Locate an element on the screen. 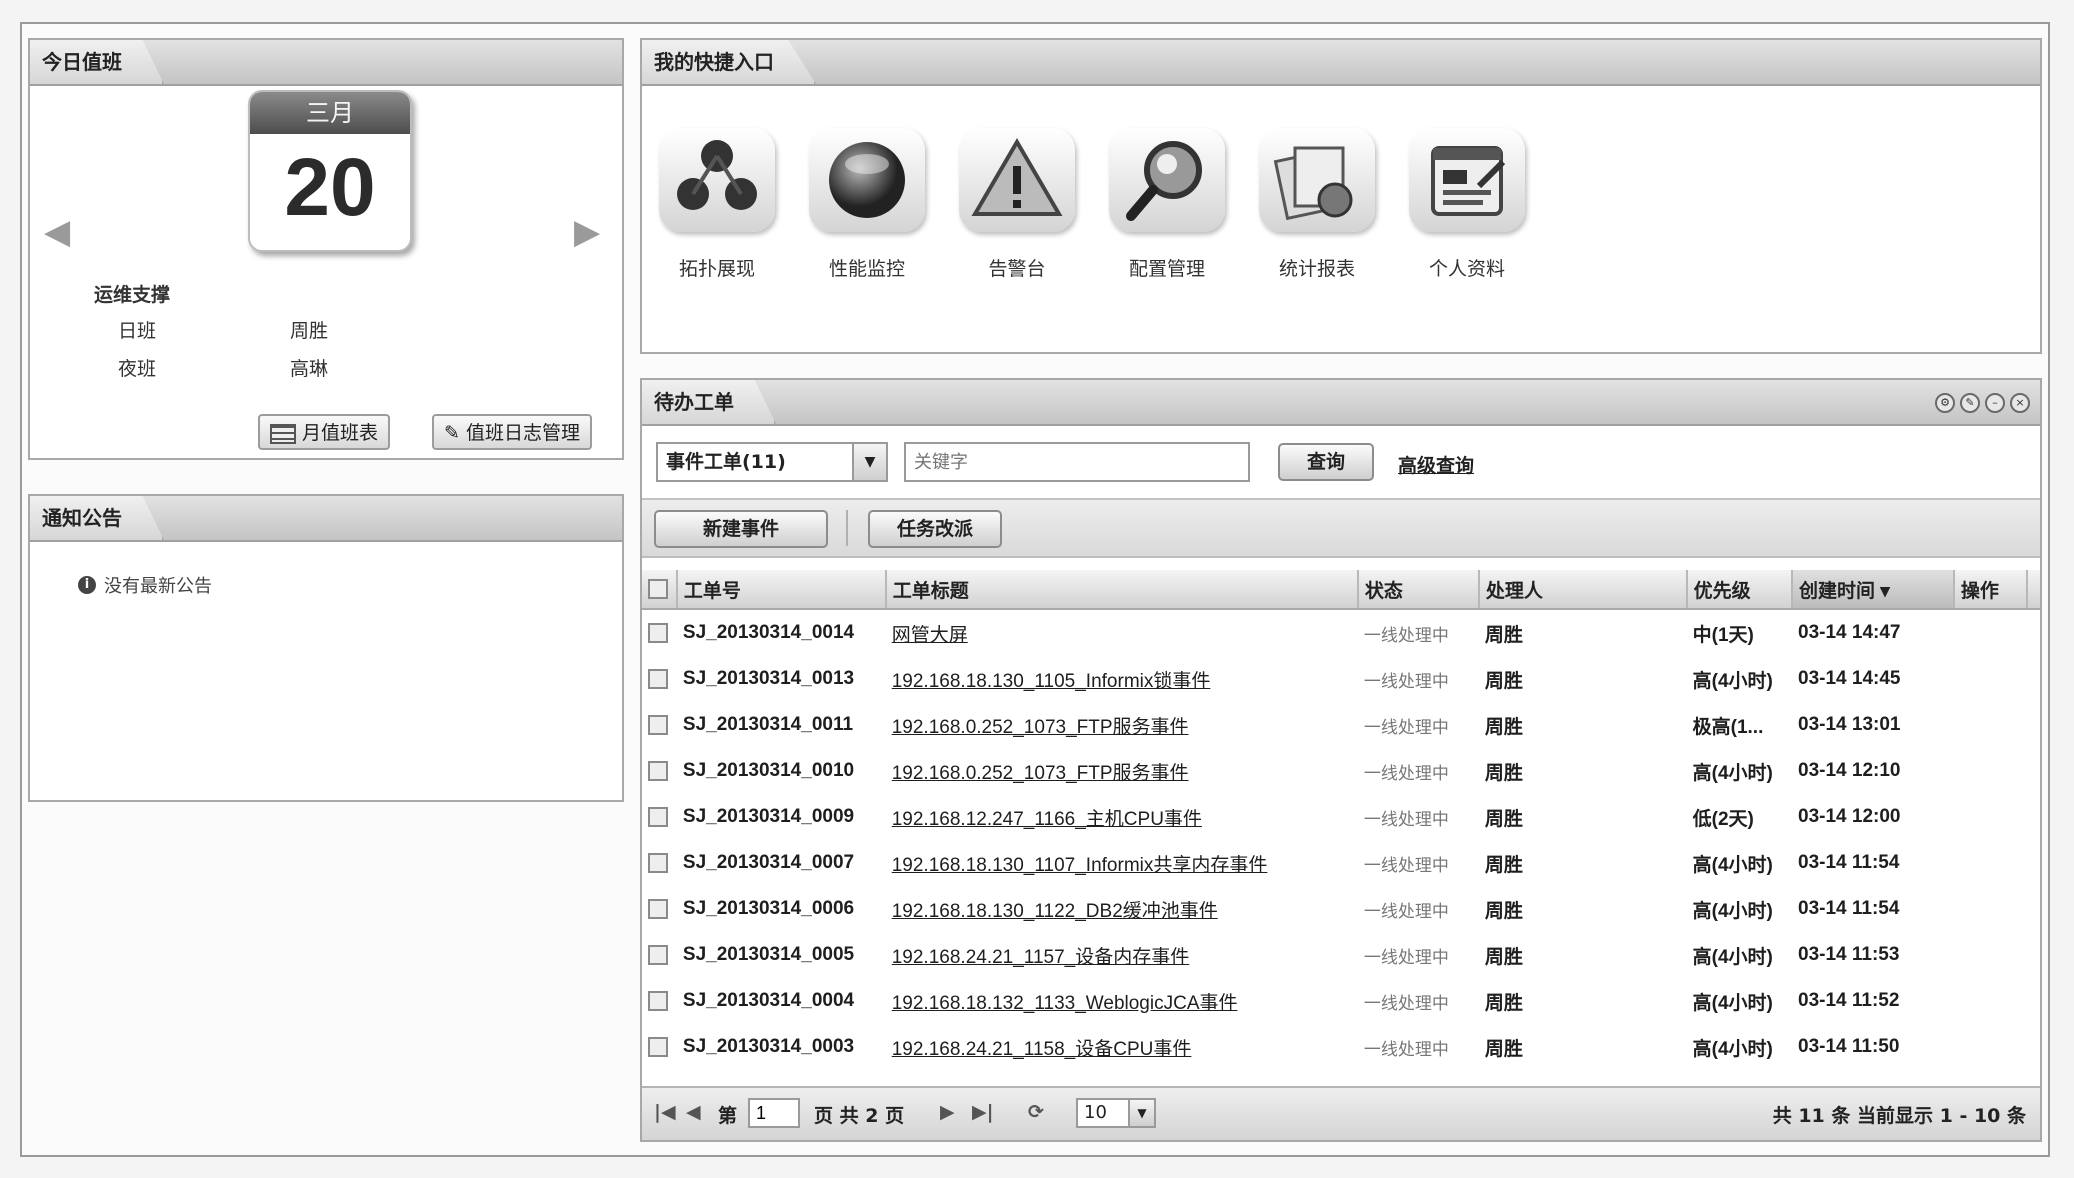  calendar-next-icon: ▶ is located at coordinates (587, 232).